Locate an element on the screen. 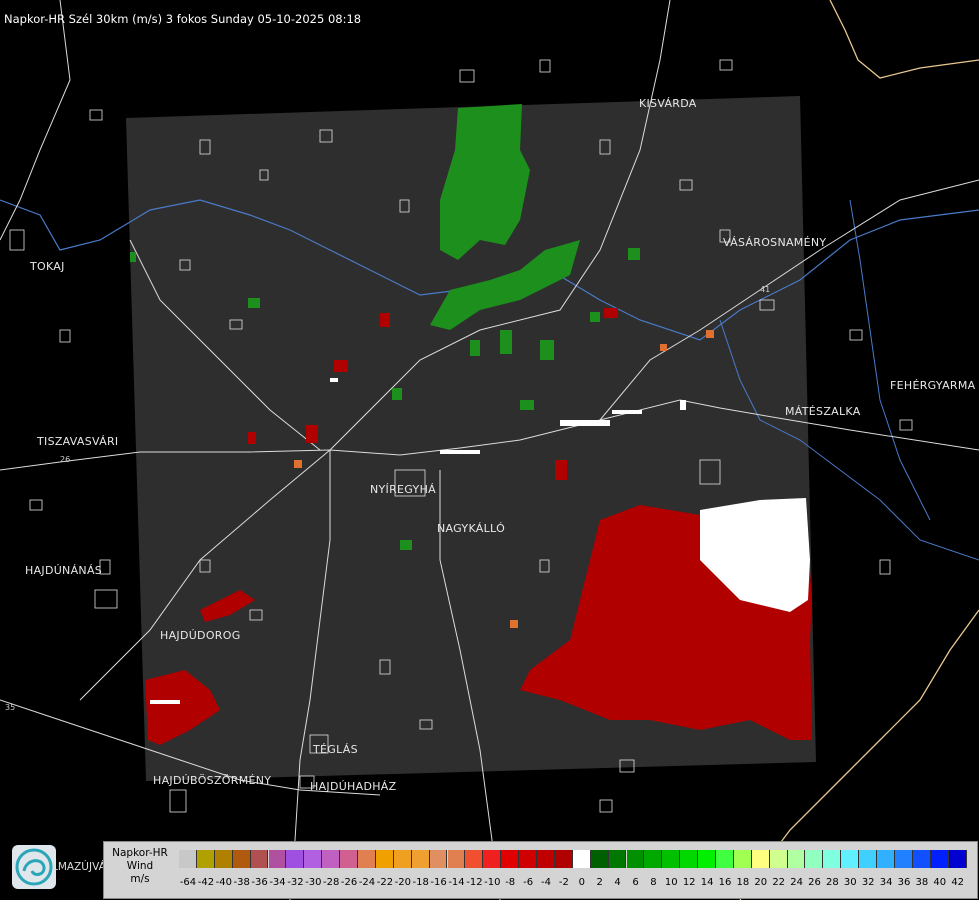  town-label-nagykallo: NAGYKÁLLÓ is located at coordinates (471, 528).